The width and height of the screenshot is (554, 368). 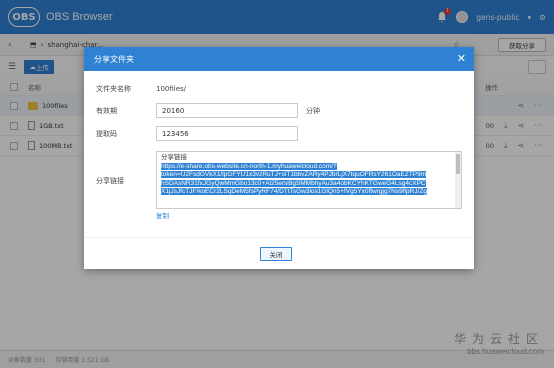 I want to click on dialog-divider, so click(x=279, y=237).